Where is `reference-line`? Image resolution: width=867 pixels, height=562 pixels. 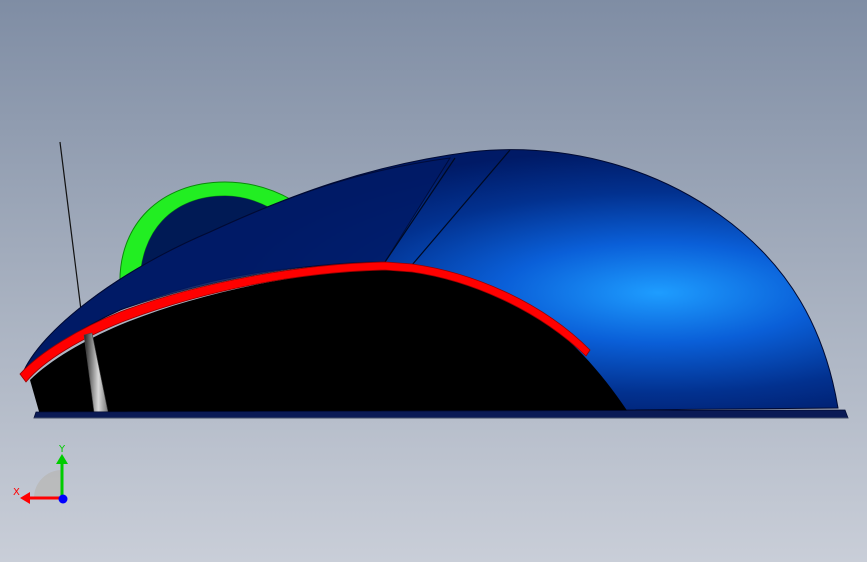
reference-line is located at coordinates (71, 230).